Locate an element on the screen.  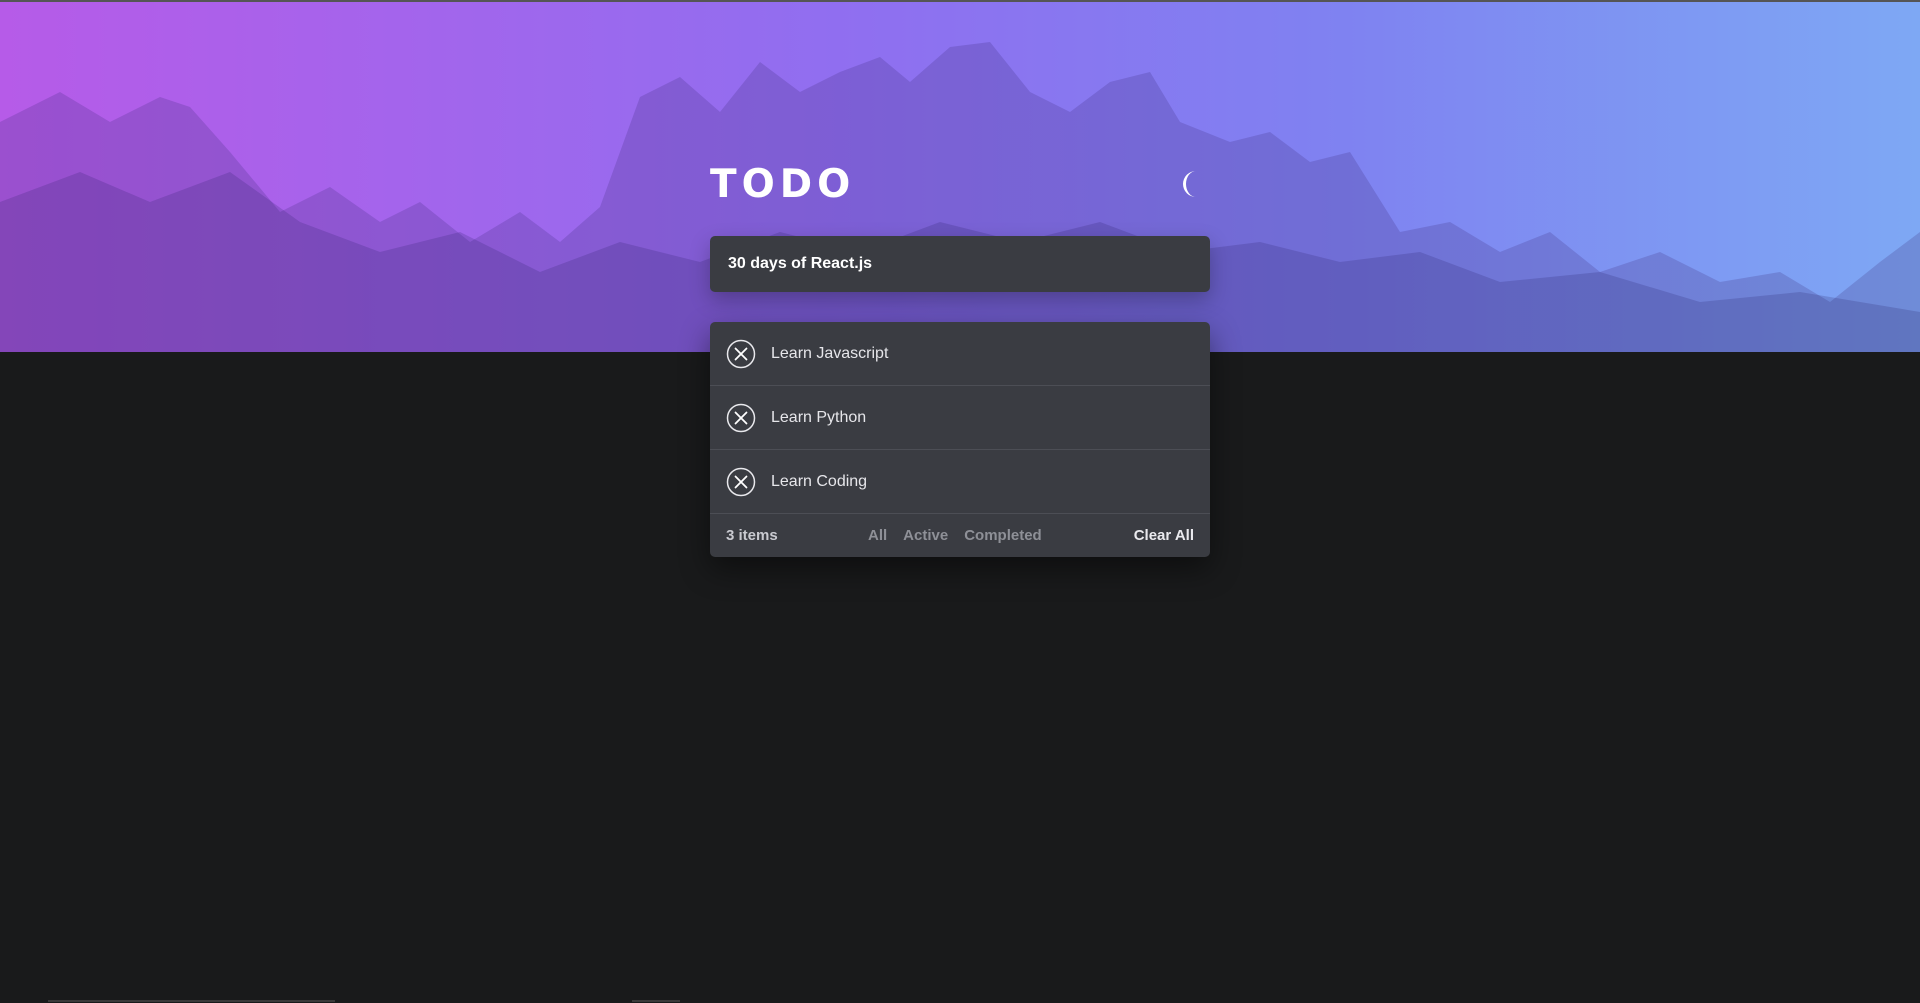
list-item: Learn Javascript is located at coordinates (960, 354).